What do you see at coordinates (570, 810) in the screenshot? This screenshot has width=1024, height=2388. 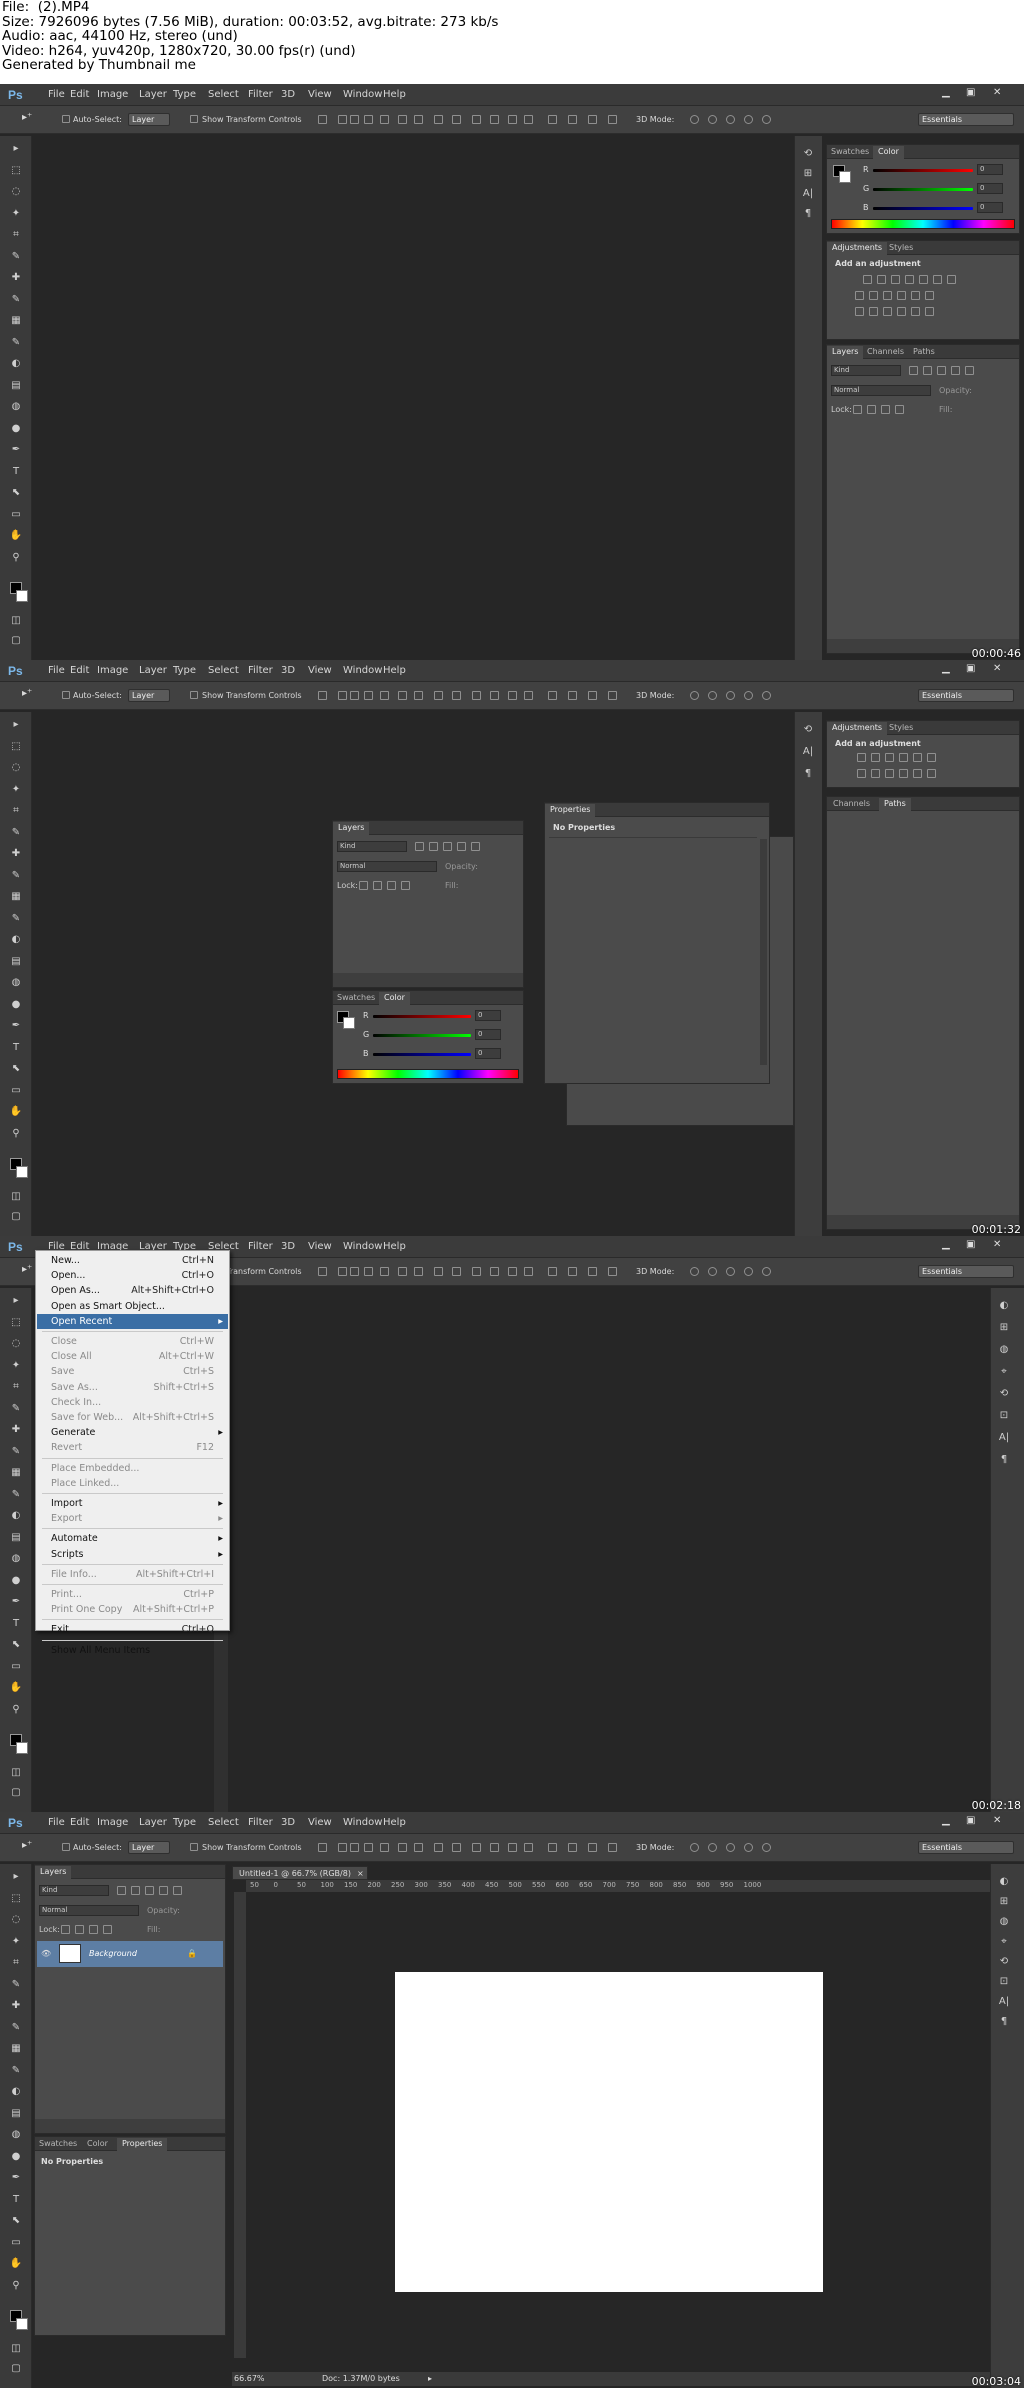 I see `tab-properties: Properties` at bounding box center [570, 810].